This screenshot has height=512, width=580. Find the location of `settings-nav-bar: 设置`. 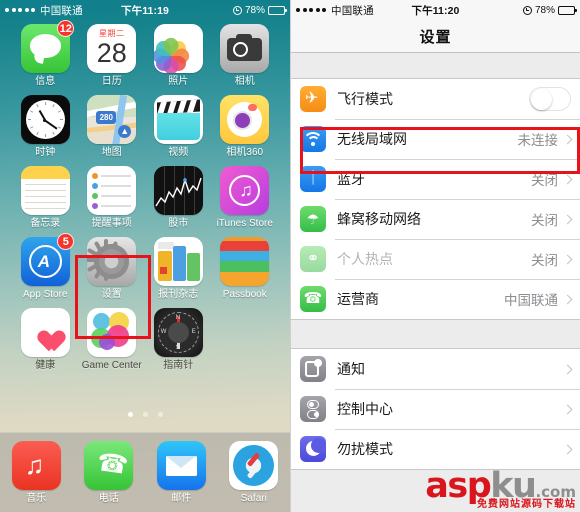

settings-nav-bar: 设置 is located at coordinates (435, 36).